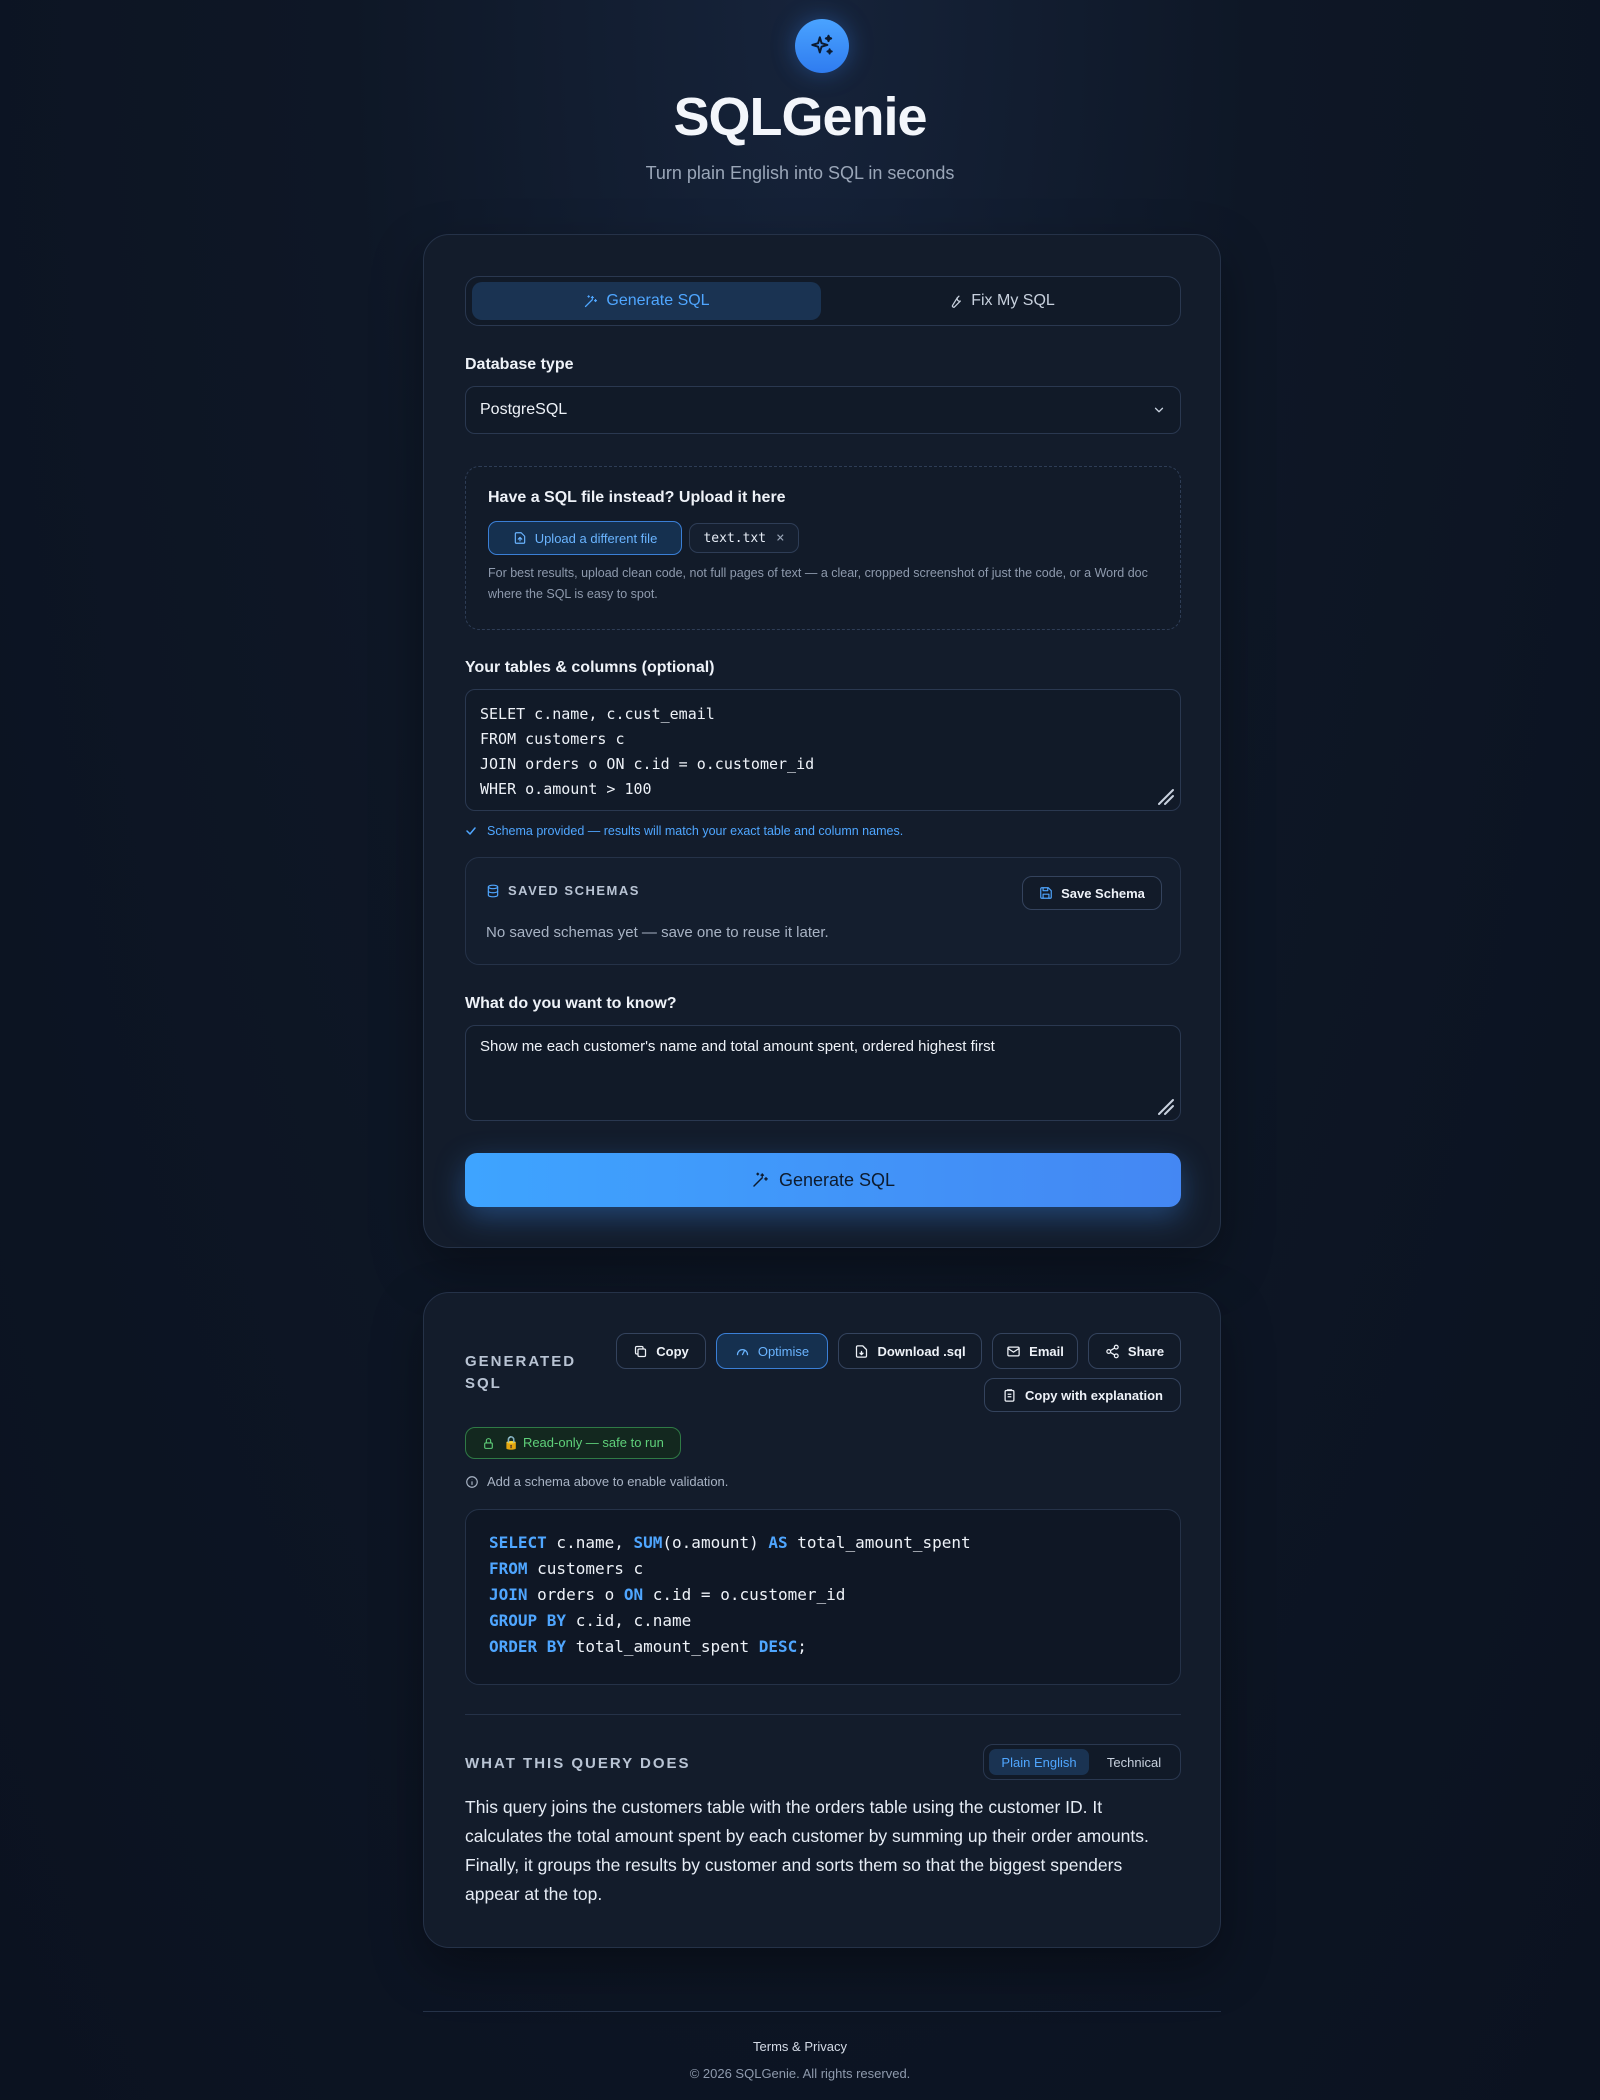 Image resolution: width=1600 pixels, height=2100 pixels. Describe the element at coordinates (488, 1443) in the screenshot. I see `lock-icon` at that location.